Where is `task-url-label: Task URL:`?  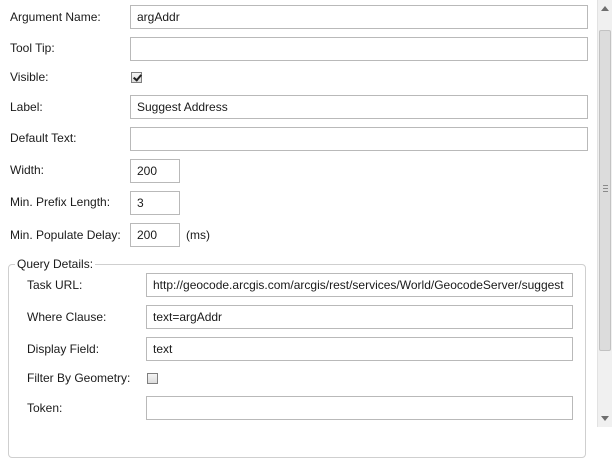
task-url-label: Task URL: is located at coordinates (55, 285).